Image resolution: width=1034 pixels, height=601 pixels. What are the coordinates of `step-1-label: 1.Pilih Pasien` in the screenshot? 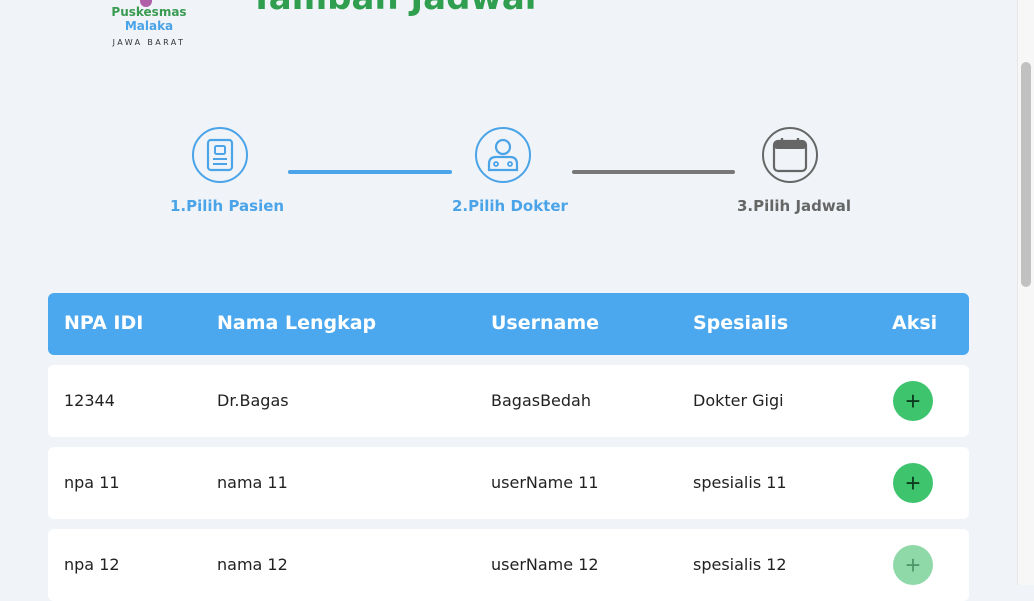 It's located at (227, 206).